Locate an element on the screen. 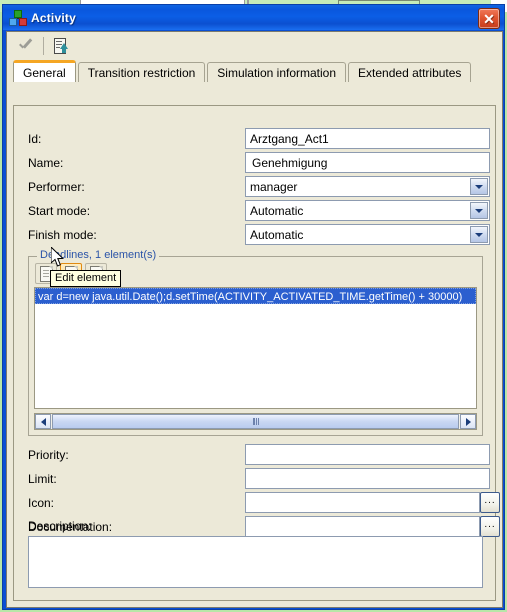  row-name: Name: Genehmigung is located at coordinates (254, 164).